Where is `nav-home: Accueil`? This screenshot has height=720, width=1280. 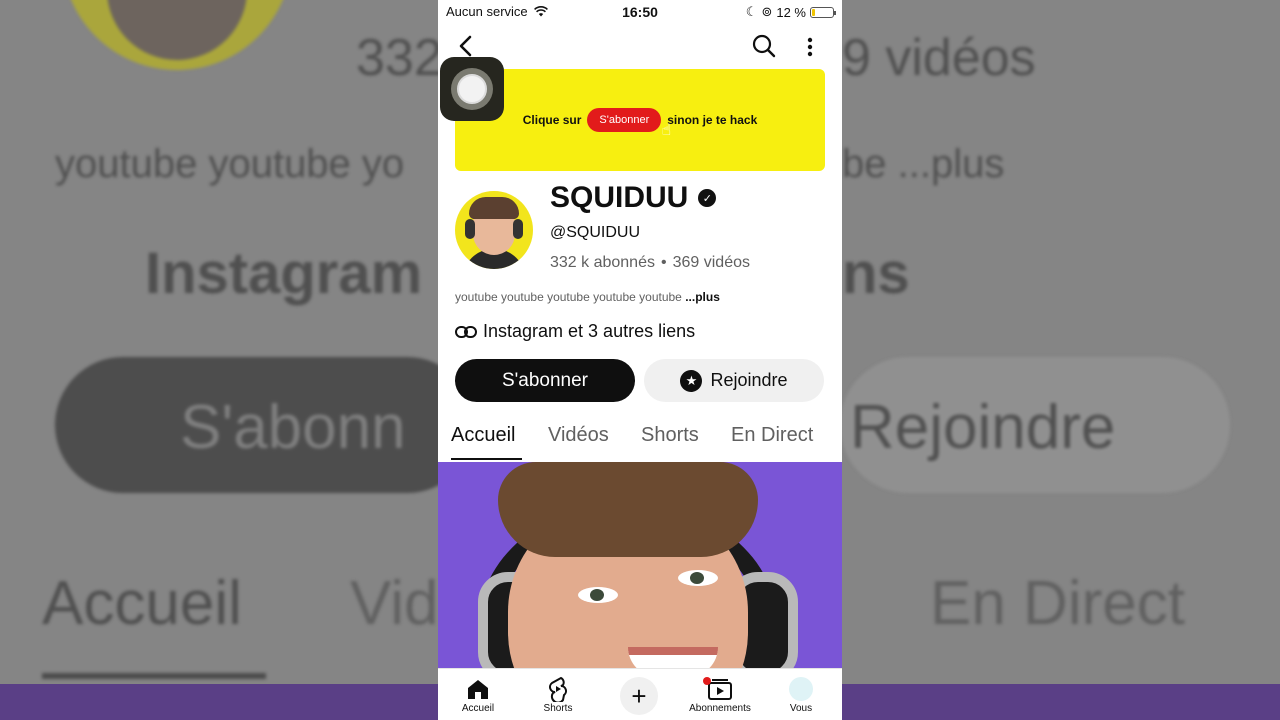
nav-home: Accueil is located at coordinates (478, 694).